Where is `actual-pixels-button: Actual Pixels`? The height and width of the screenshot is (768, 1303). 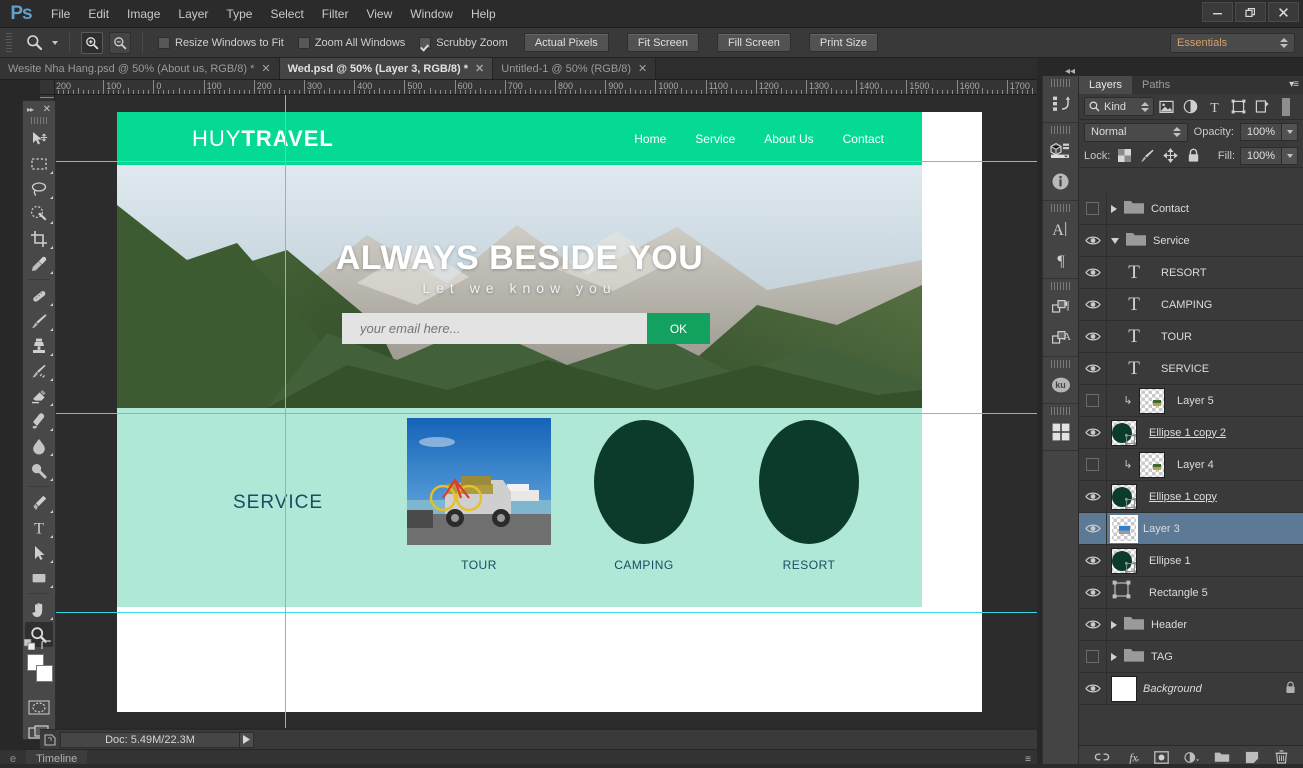 actual-pixels-button: Actual Pixels is located at coordinates (566, 42).